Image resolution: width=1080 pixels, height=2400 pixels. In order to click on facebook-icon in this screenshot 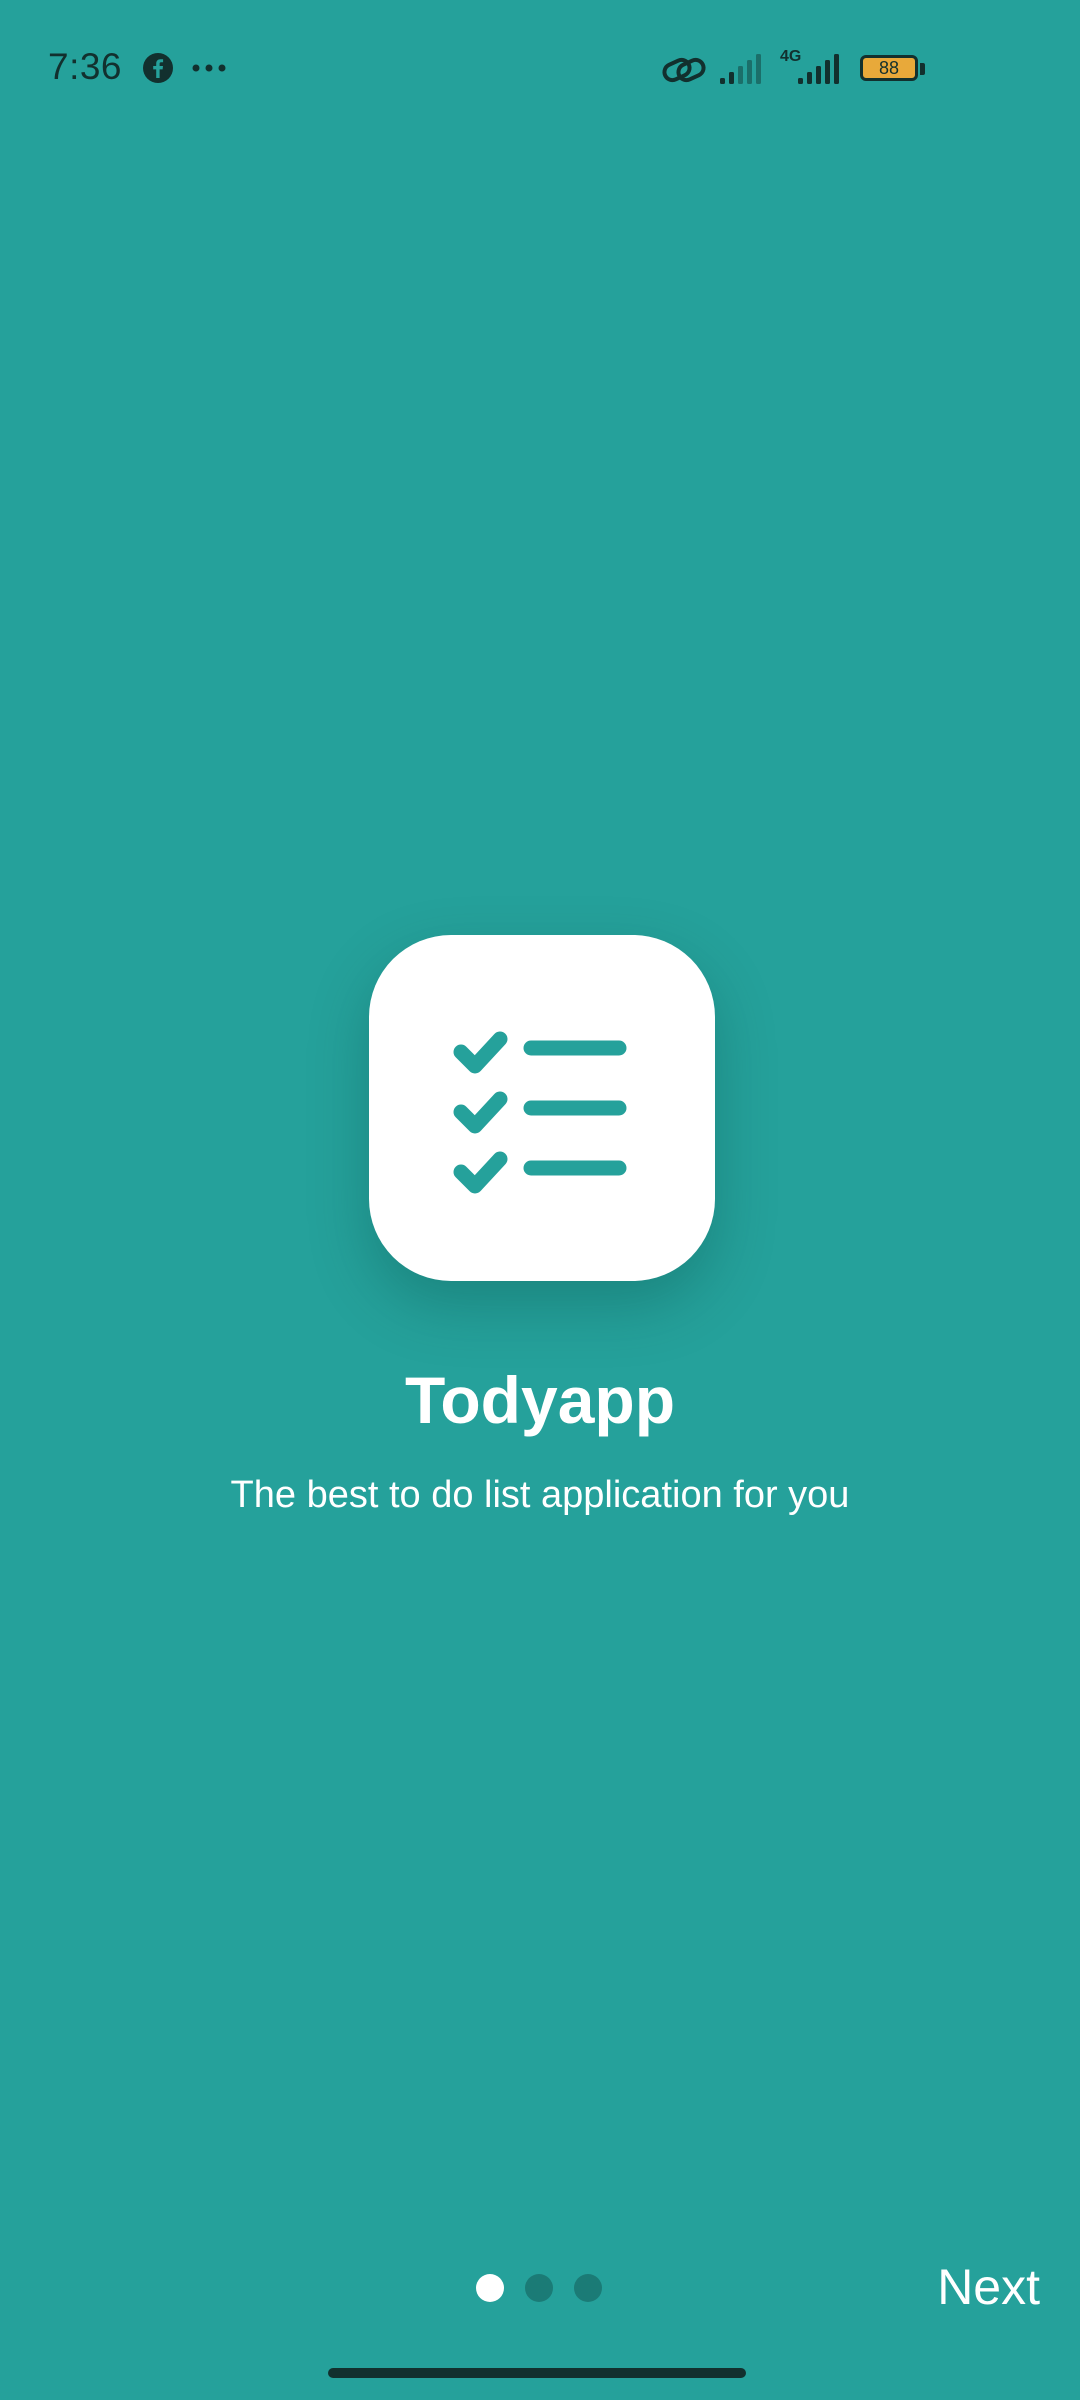, I will do `click(158, 68)`.